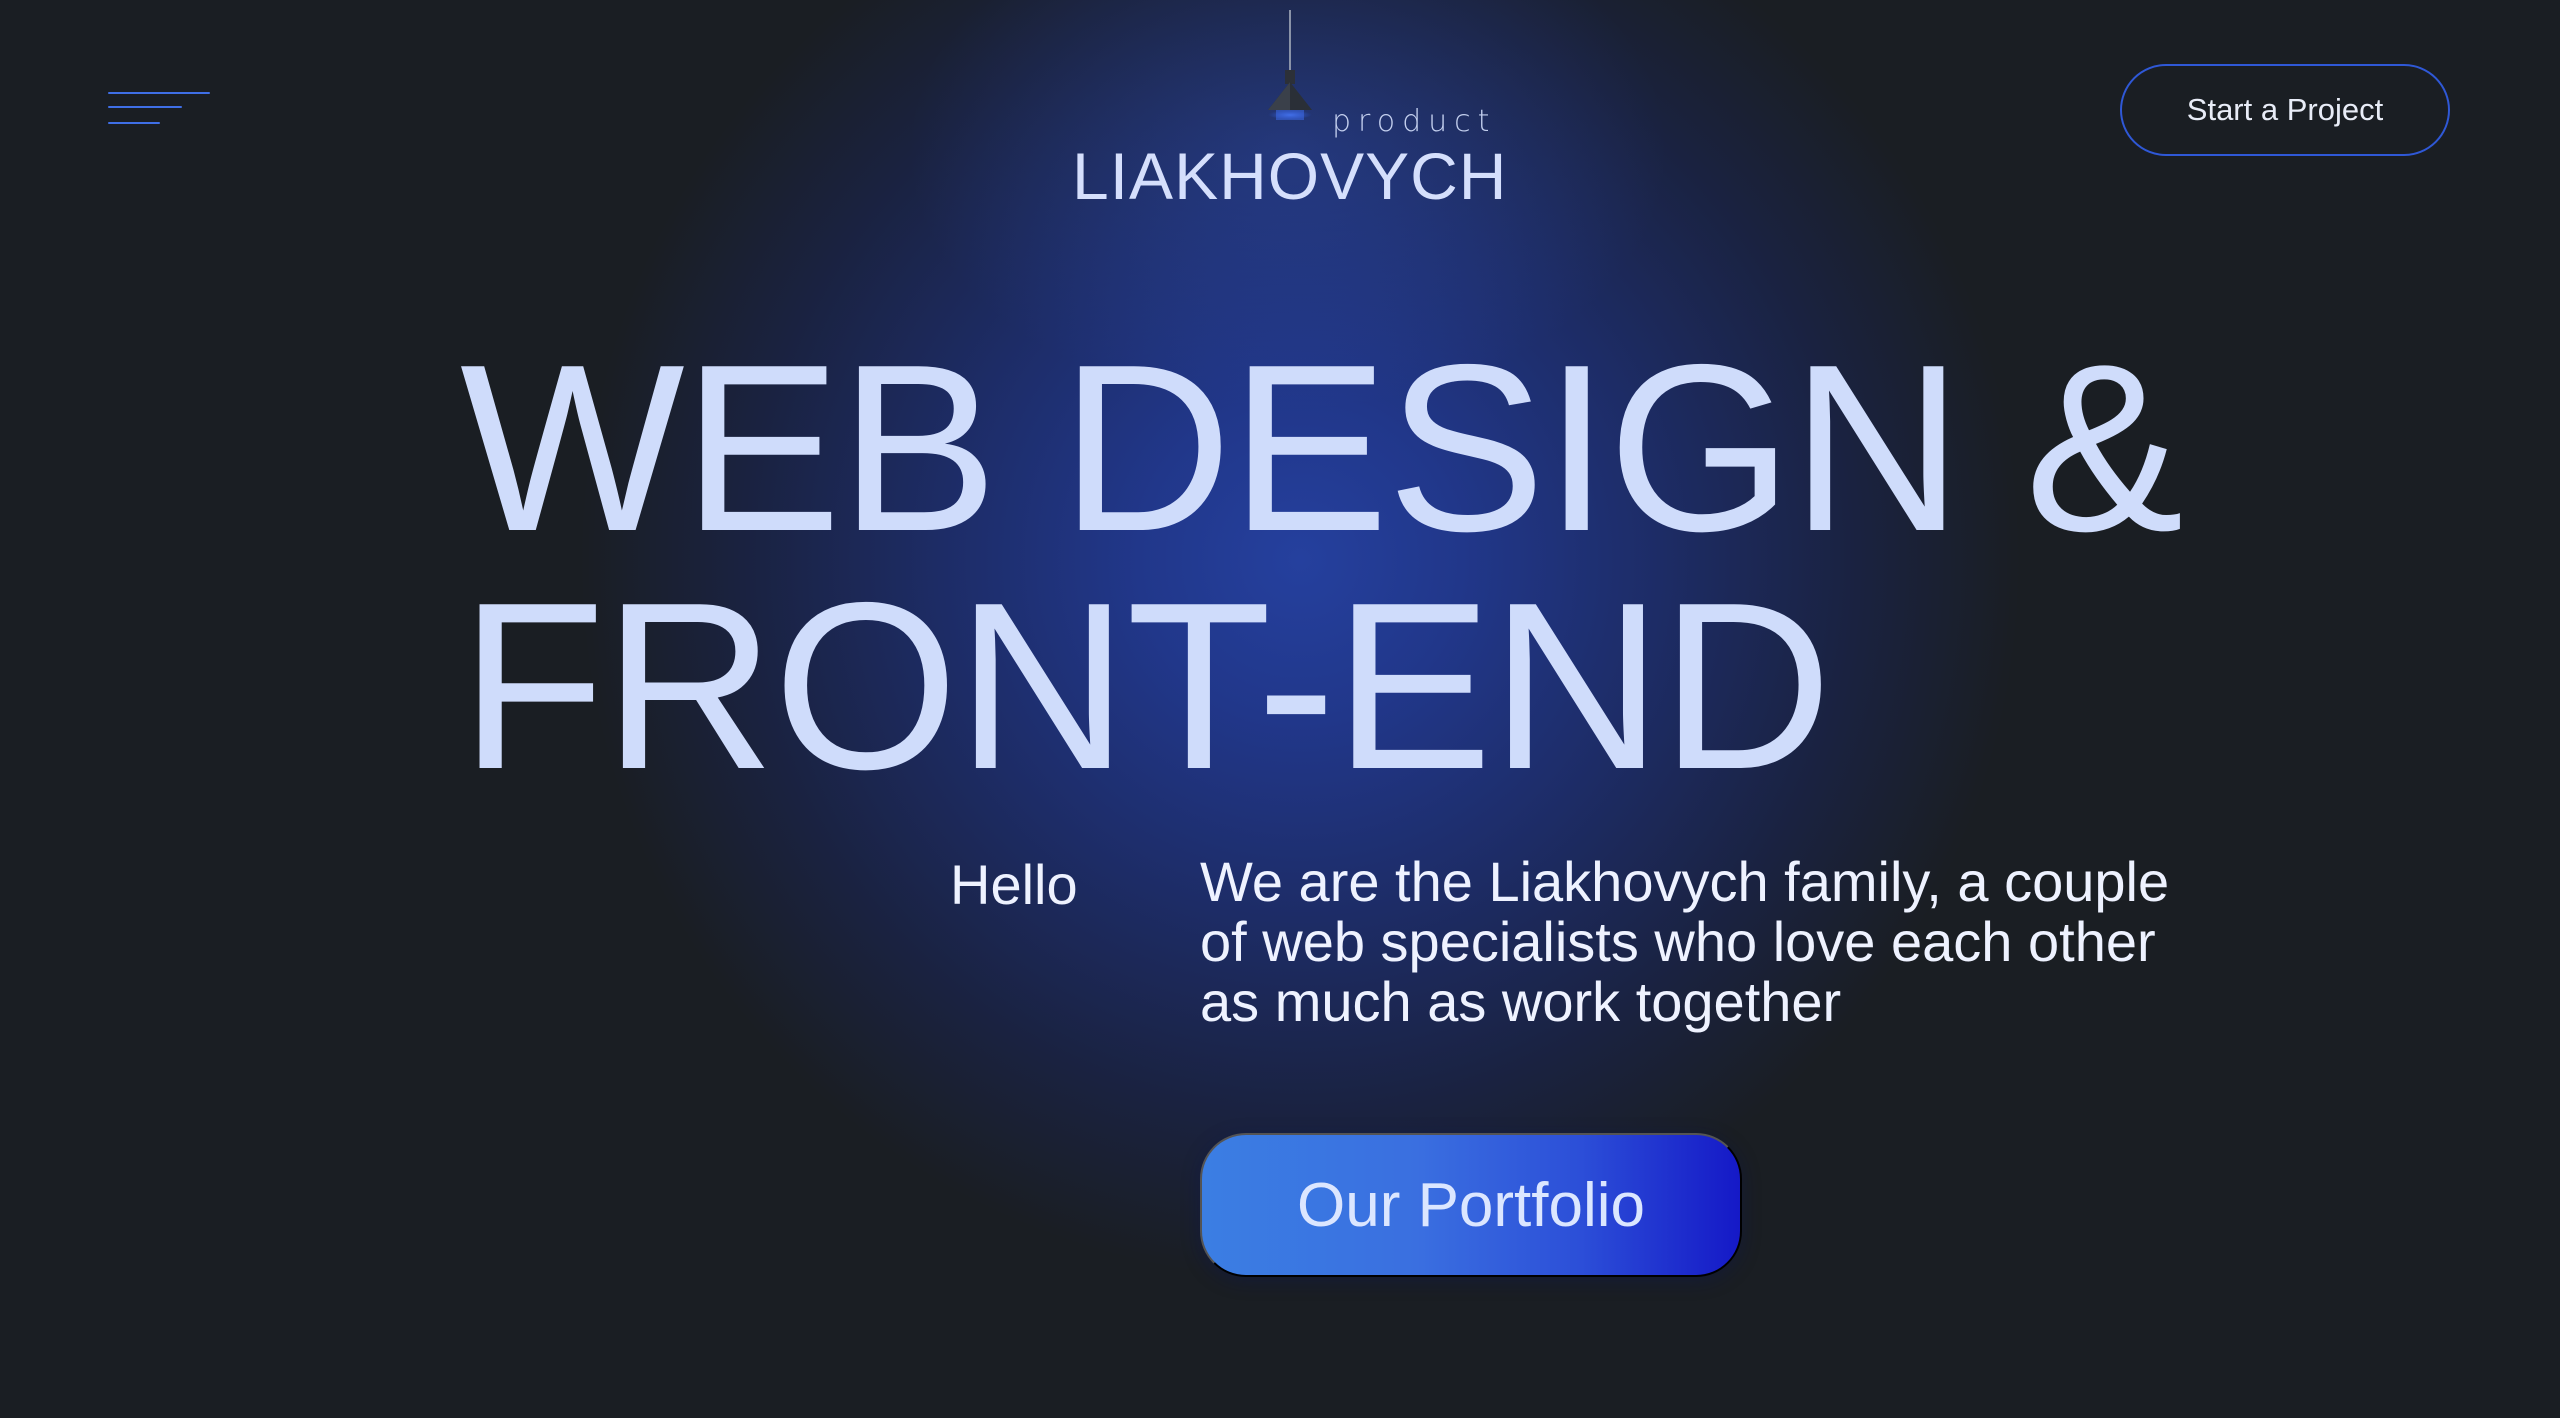 This screenshot has height=1418, width=2560. What do you see at coordinates (1414, 121) in the screenshot?
I see `logo-product-text: product` at bounding box center [1414, 121].